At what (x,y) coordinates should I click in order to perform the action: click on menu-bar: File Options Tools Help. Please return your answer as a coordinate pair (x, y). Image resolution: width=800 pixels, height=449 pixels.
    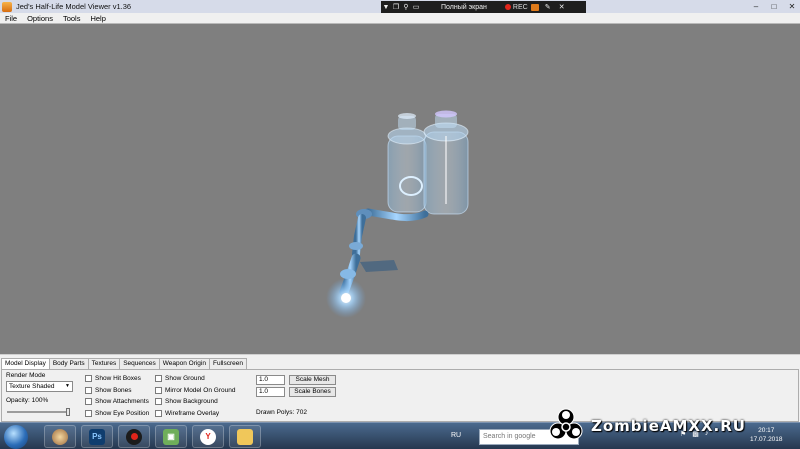
    Looking at the image, I should click on (400, 18).